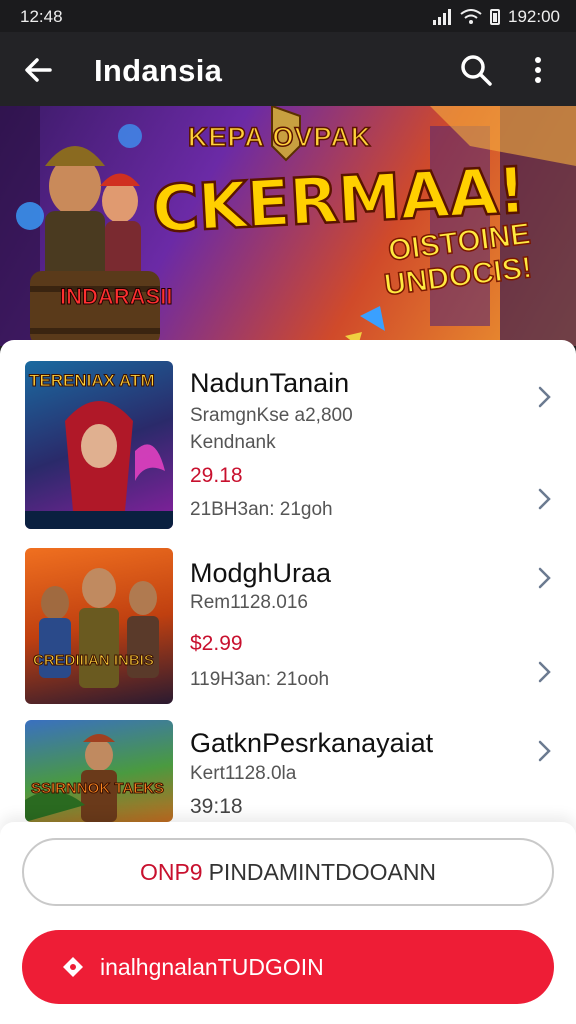 Image resolution: width=576 pixels, height=1024 pixels. Describe the element at coordinates (288, 69) in the screenshot. I see `app-bar: Indansia` at that location.